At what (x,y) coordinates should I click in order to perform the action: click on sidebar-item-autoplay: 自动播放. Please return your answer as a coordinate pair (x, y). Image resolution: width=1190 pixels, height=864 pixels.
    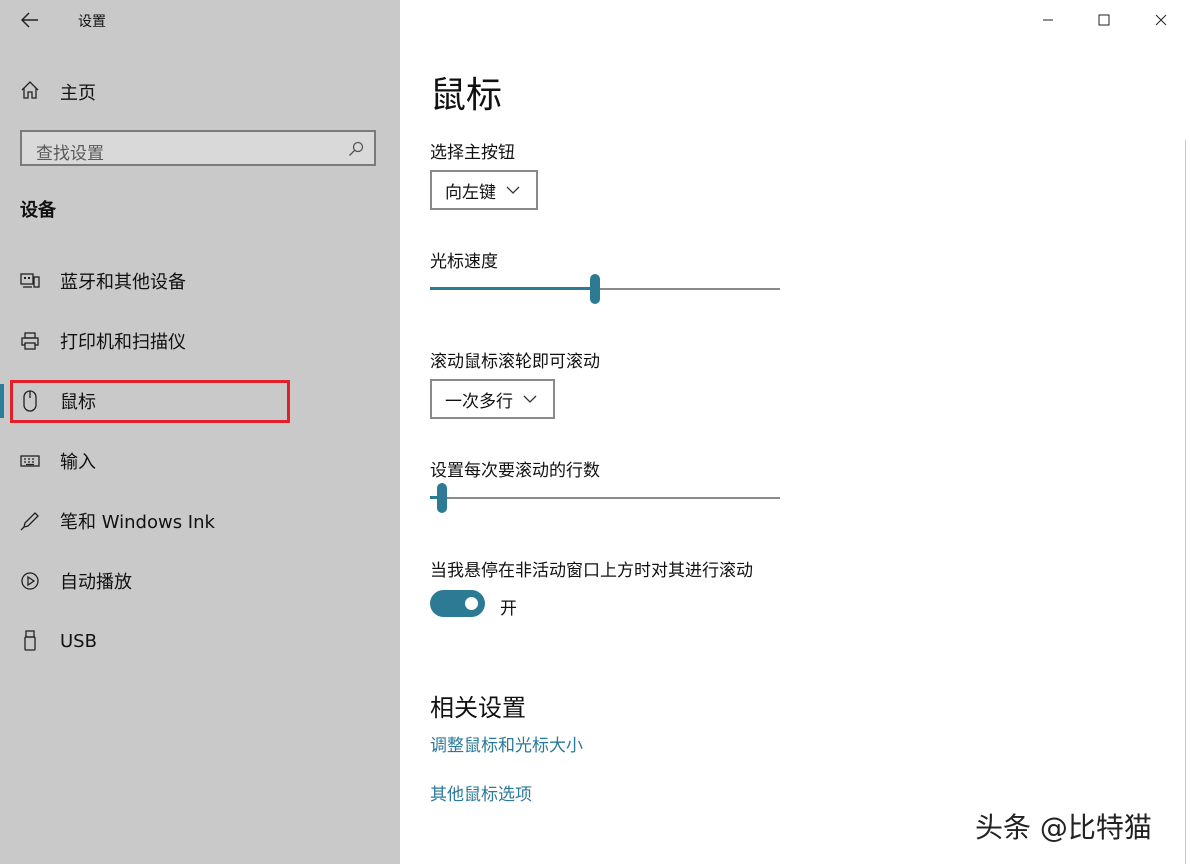
    Looking at the image, I should click on (76, 581).